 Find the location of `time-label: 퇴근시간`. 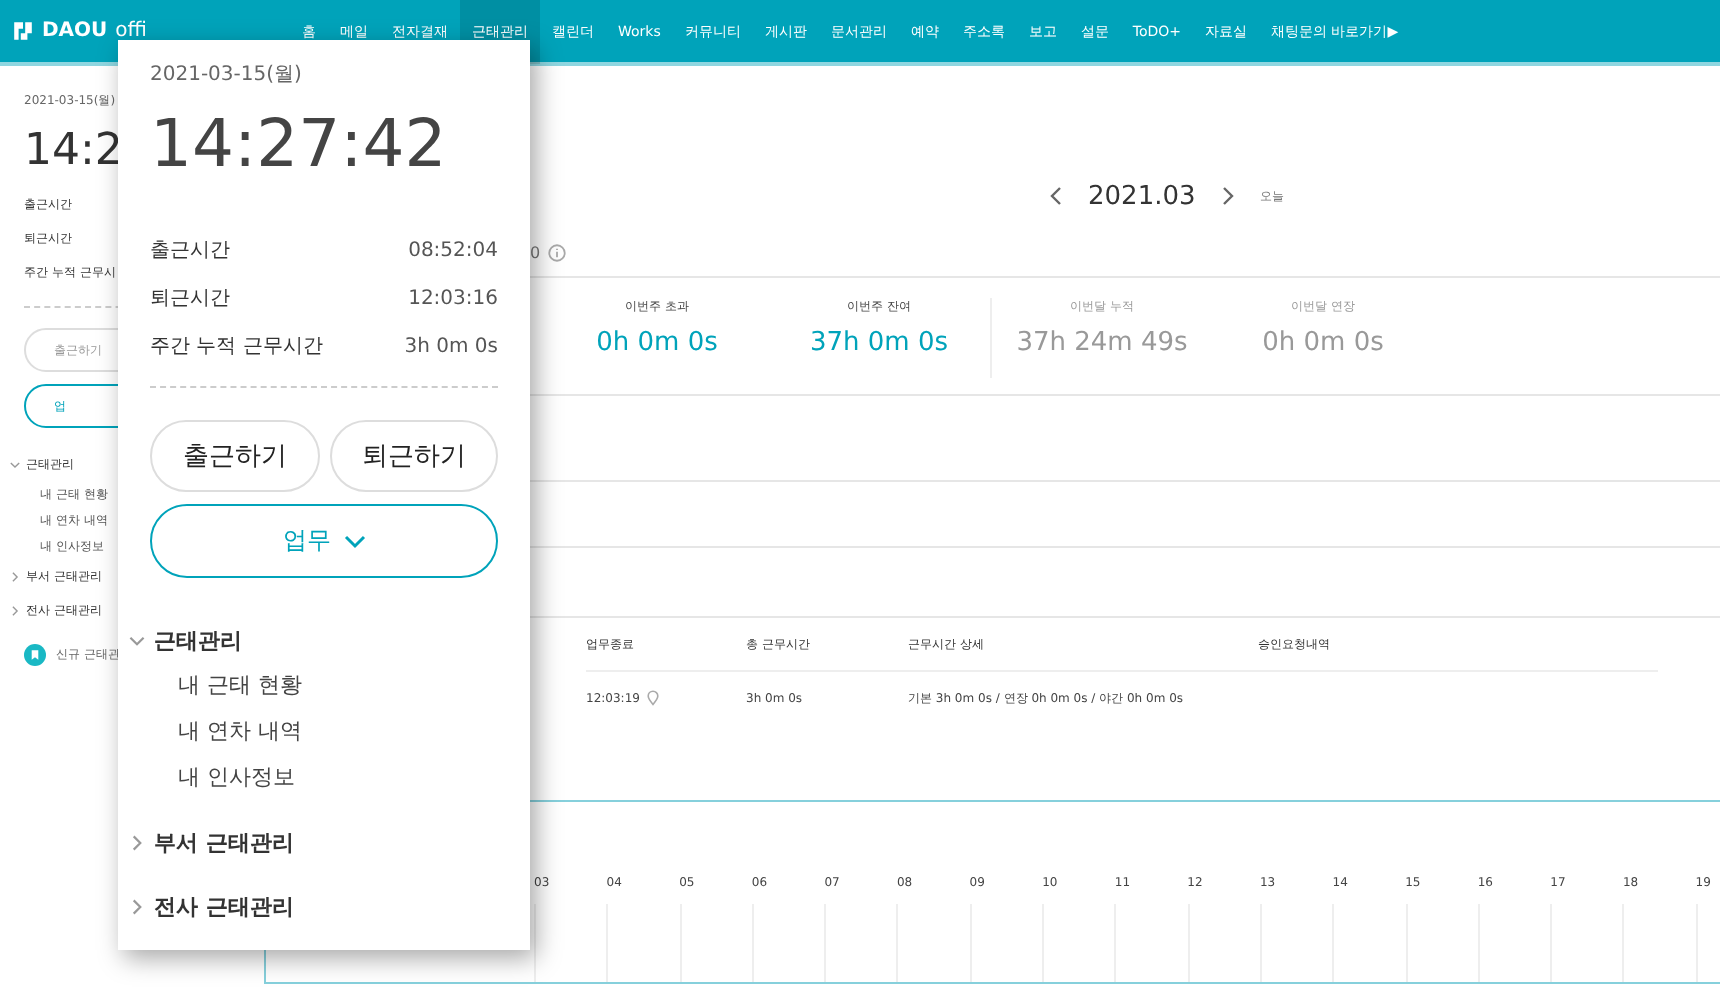

time-label: 퇴근시간 is located at coordinates (190, 299).